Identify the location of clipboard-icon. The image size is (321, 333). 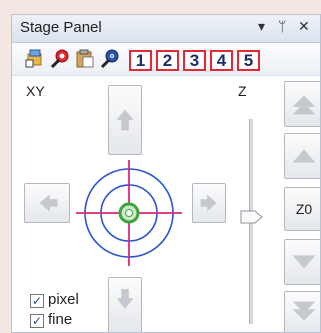
(84, 58).